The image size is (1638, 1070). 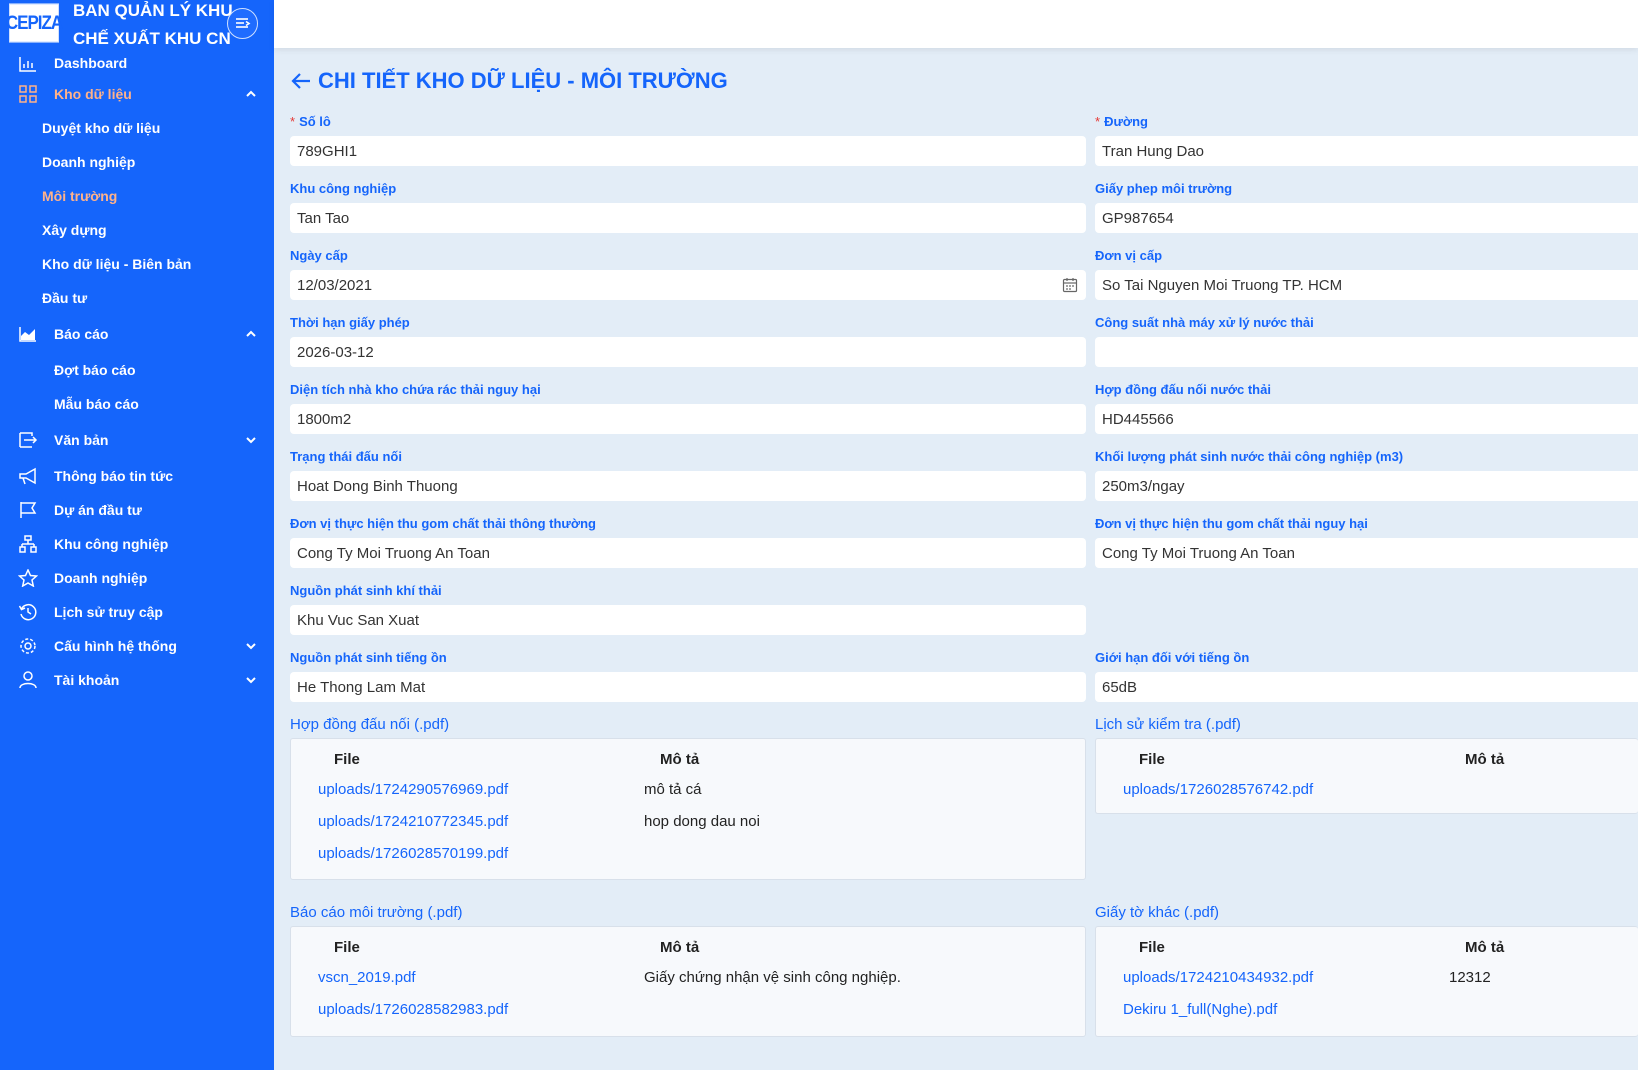 I want to click on sidebar-item-du-an: Dự án đầu tư, so click(x=137, y=510).